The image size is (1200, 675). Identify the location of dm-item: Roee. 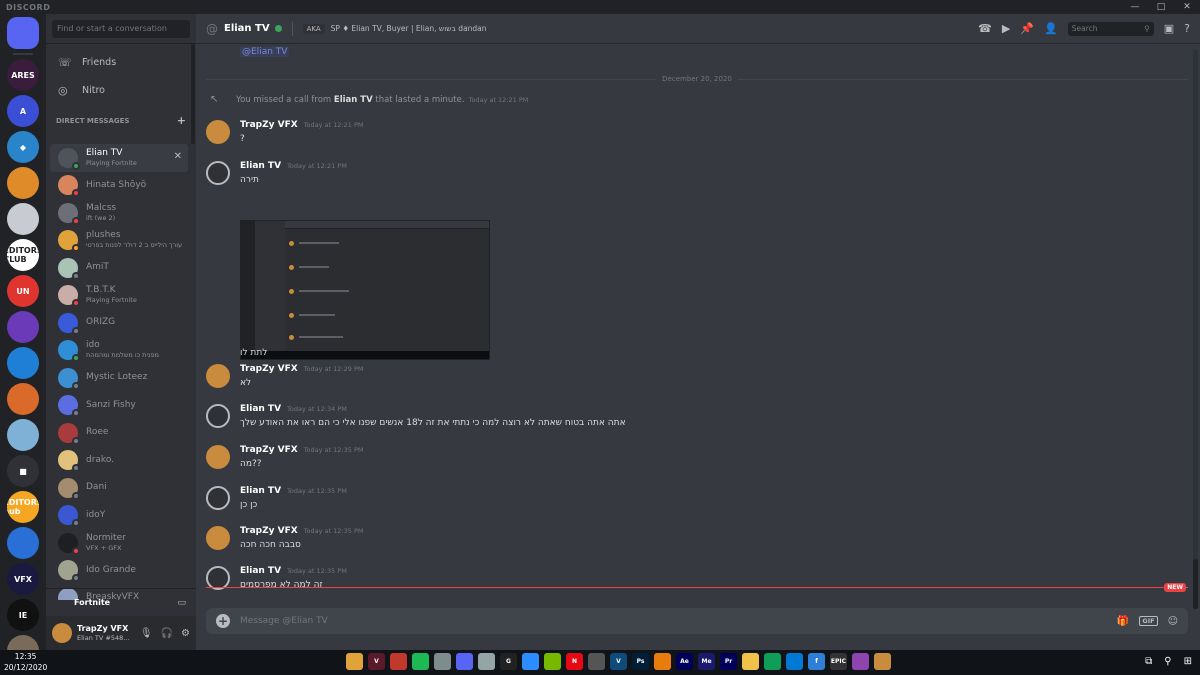
(119, 433).